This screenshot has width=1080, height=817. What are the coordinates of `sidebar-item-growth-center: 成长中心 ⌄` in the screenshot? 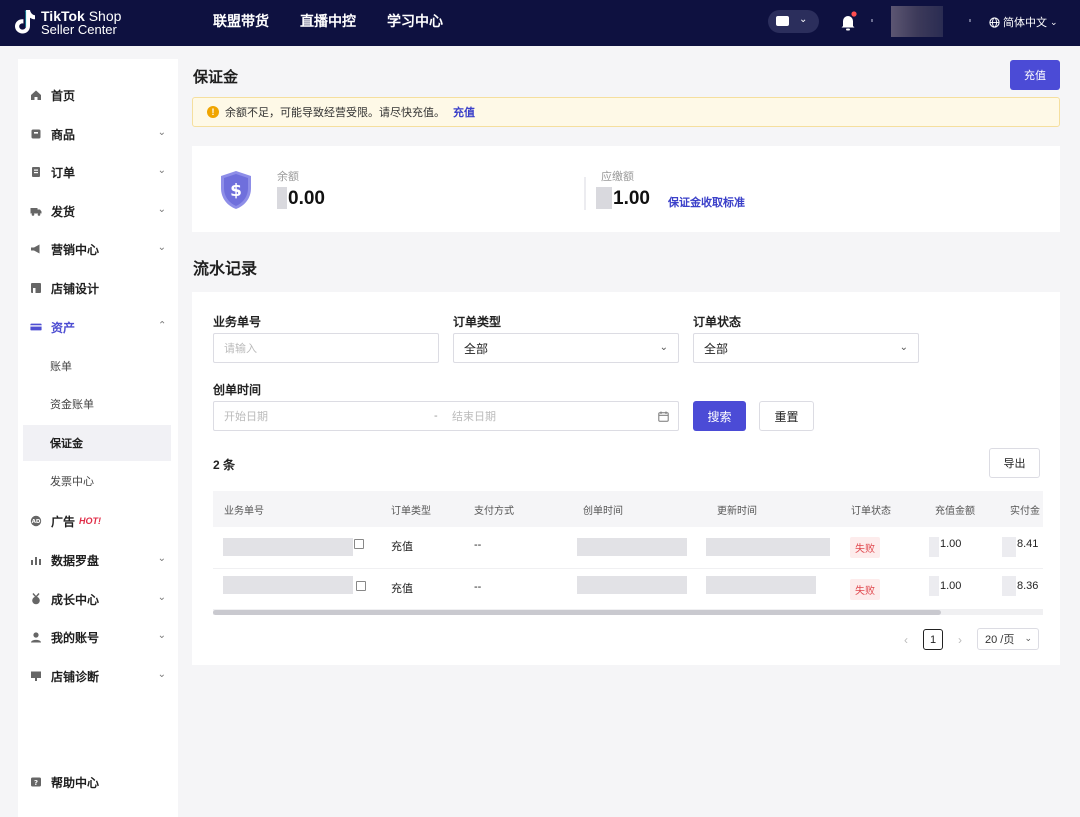 It's located at (100, 599).